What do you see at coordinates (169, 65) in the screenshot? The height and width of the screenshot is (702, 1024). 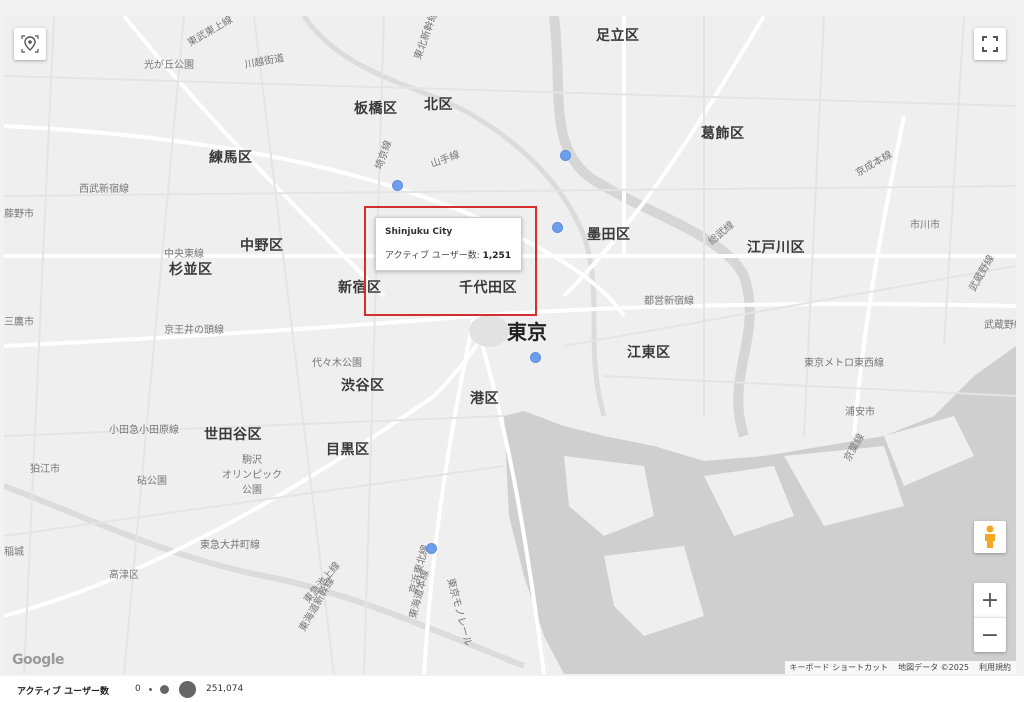 I see `place-label: 光が丘公園` at bounding box center [169, 65].